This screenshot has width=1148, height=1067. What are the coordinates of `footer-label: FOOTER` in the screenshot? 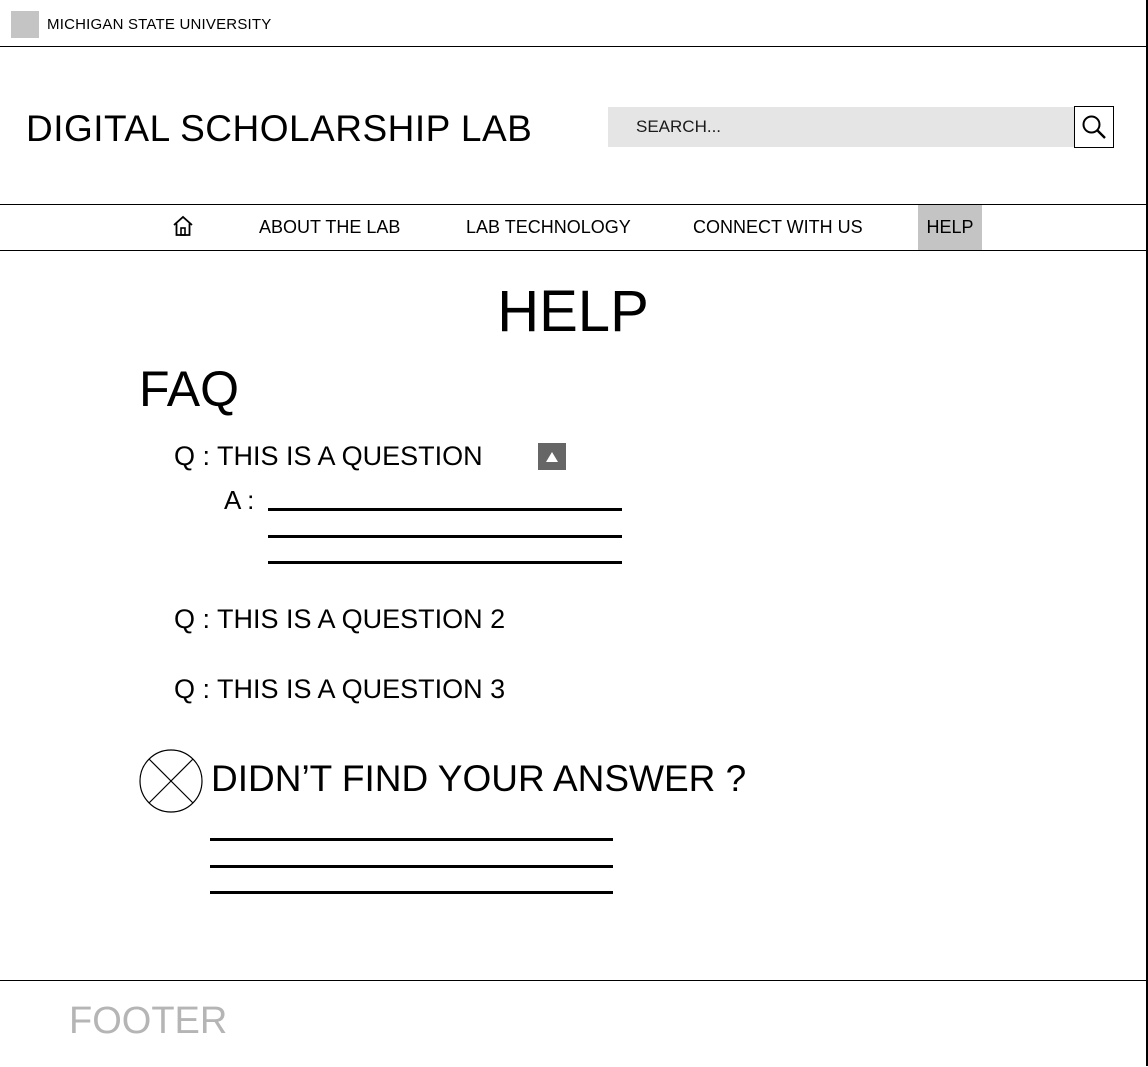 It's located at (148, 1021).